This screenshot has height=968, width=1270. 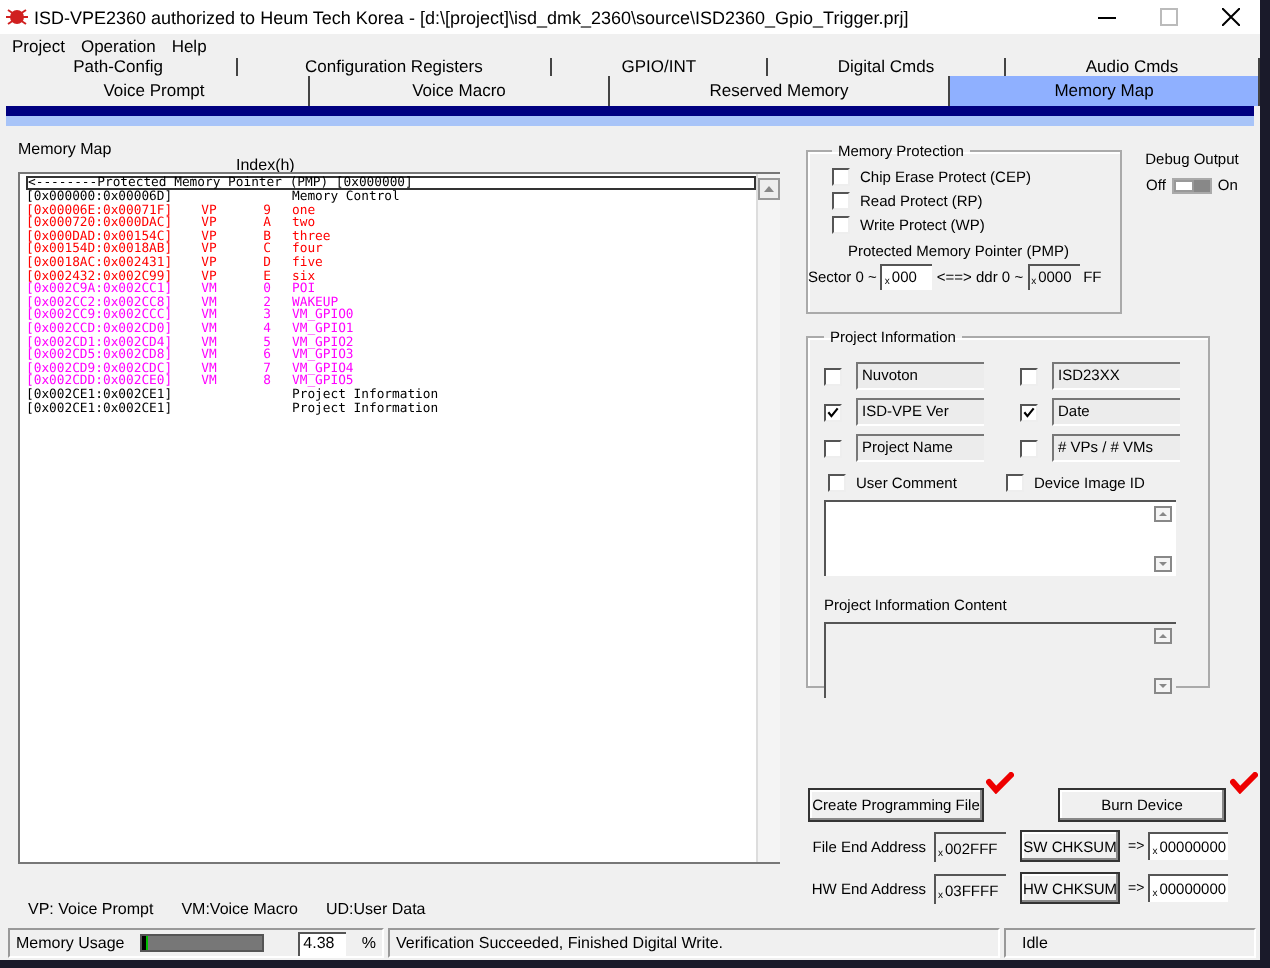 What do you see at coordinates (1231, 17) in the screenshot?
I see `close-icon` at bounding box center [1231, 17].